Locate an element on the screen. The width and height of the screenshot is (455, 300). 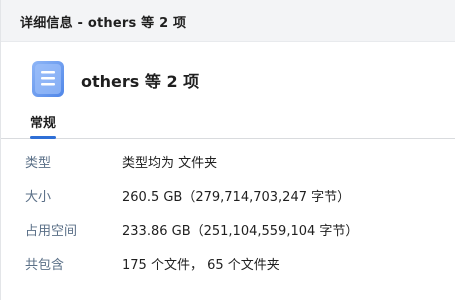
item-title: others 等 2 项 is located at coordinates (140, 81).